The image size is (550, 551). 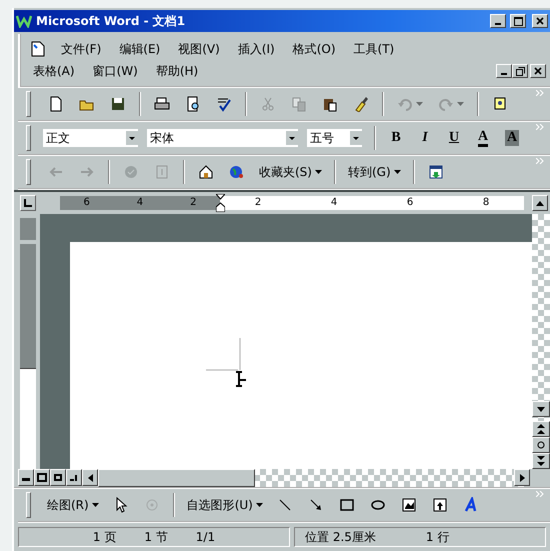 I want to click on bold-button: B, so click(x=396, y=138).